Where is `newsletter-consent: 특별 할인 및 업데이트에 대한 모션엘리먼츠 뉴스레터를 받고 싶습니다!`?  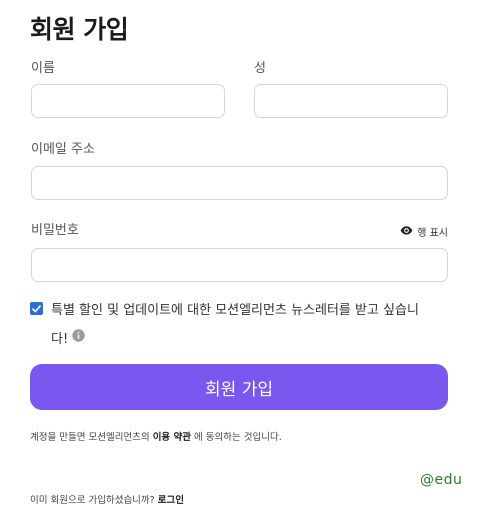
newsletter-consent: 특별 할인 및 업데이트에 대한 모션엘리먼츠 뉴스레터를 받고 싶습니다! is located at coordinates (241, 325).